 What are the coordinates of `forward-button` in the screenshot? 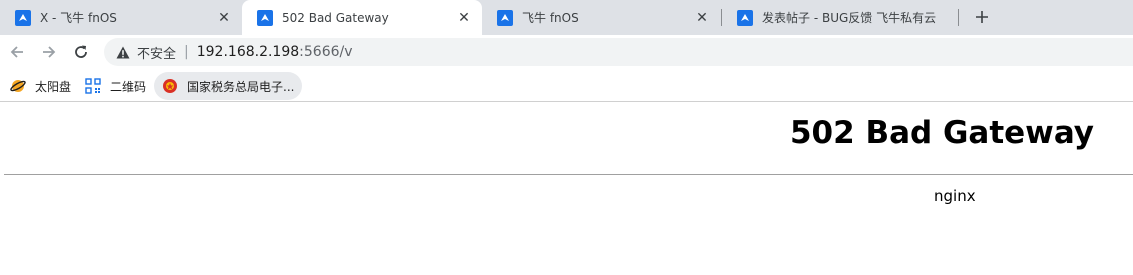 It's located at (49, 52).